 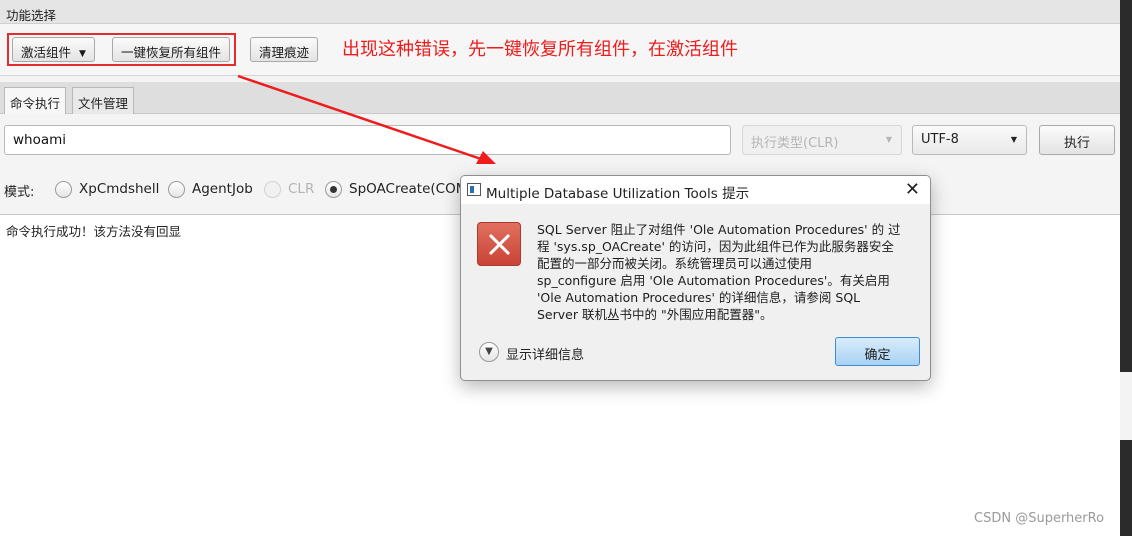 What do you see at coordinates (499, 244) in the screenshot?
I see `error-x-icon` at bounding box center [499, 244].